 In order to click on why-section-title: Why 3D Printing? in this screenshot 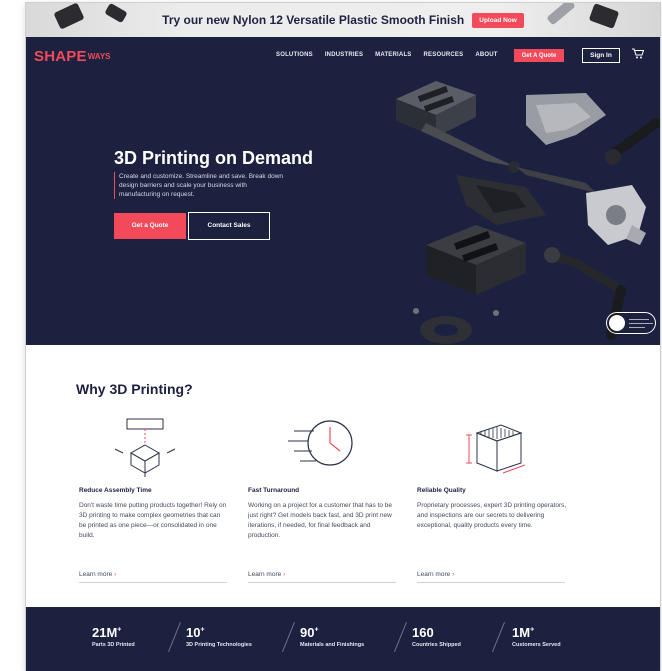, I will do `click(134, 389)`.